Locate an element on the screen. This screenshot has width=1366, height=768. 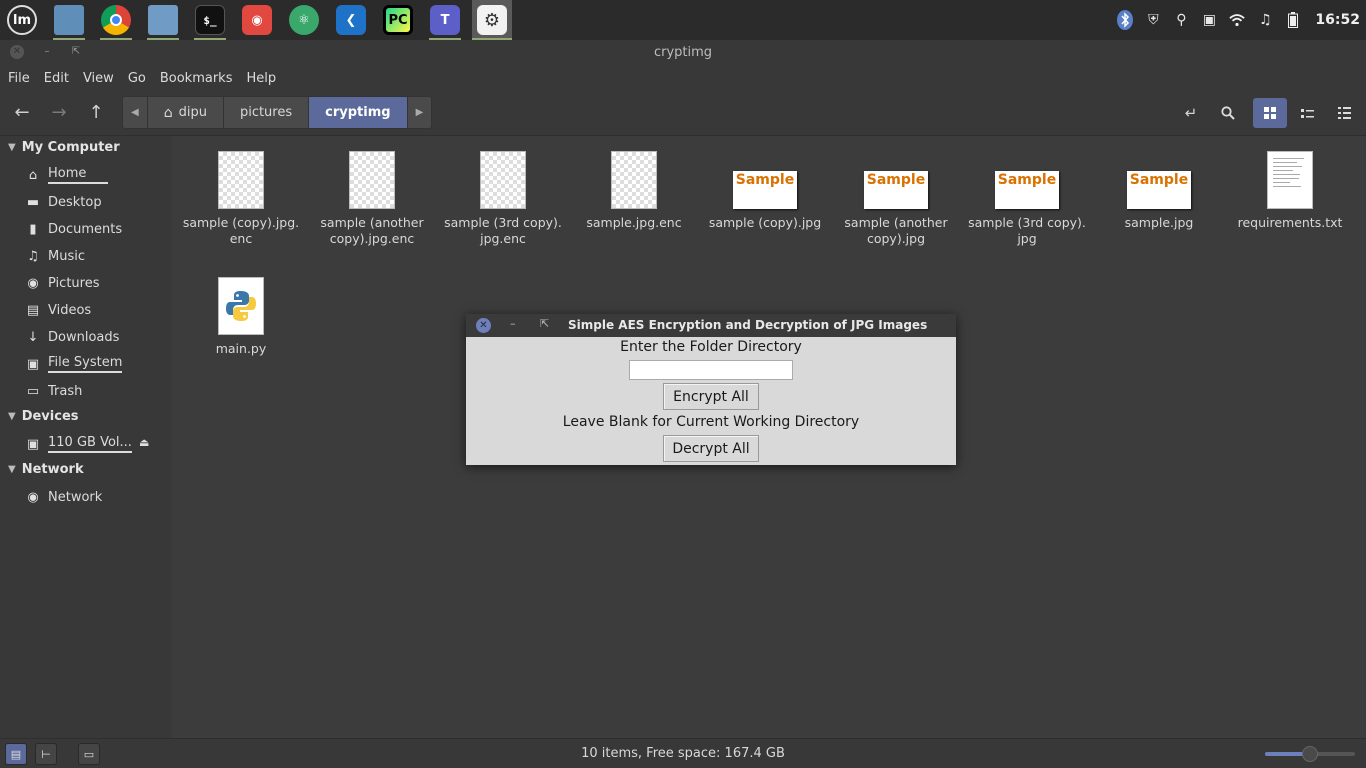
file-item: sample.jpg.enc is located at coordinates (634, 191).